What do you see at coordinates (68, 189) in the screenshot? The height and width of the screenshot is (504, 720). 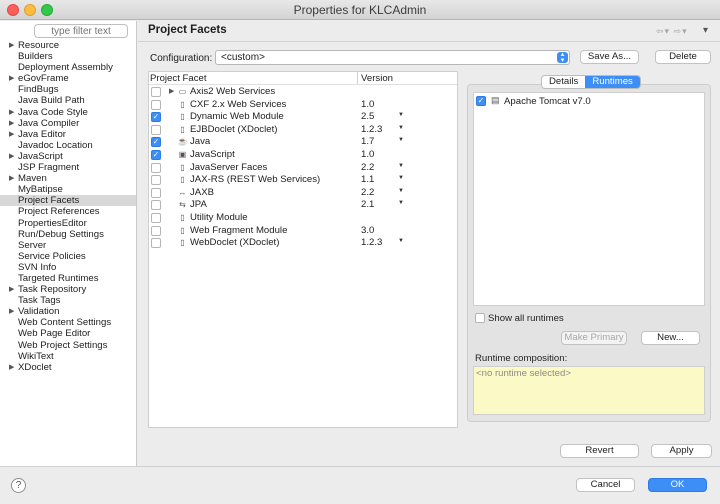 I see `sidebar-item-mybatipse: MyBatipse` at bounding box center [68, 189].